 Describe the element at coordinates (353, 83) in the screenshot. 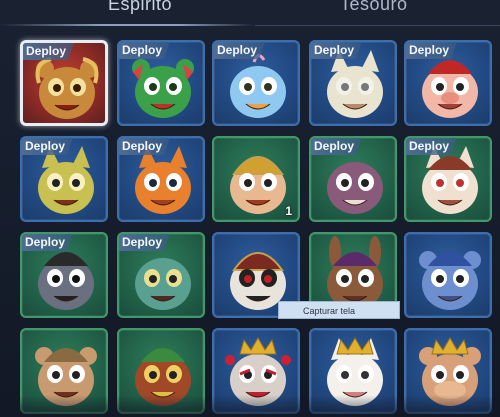

I see `spirit-card-white-fox: Deploy` at that location.